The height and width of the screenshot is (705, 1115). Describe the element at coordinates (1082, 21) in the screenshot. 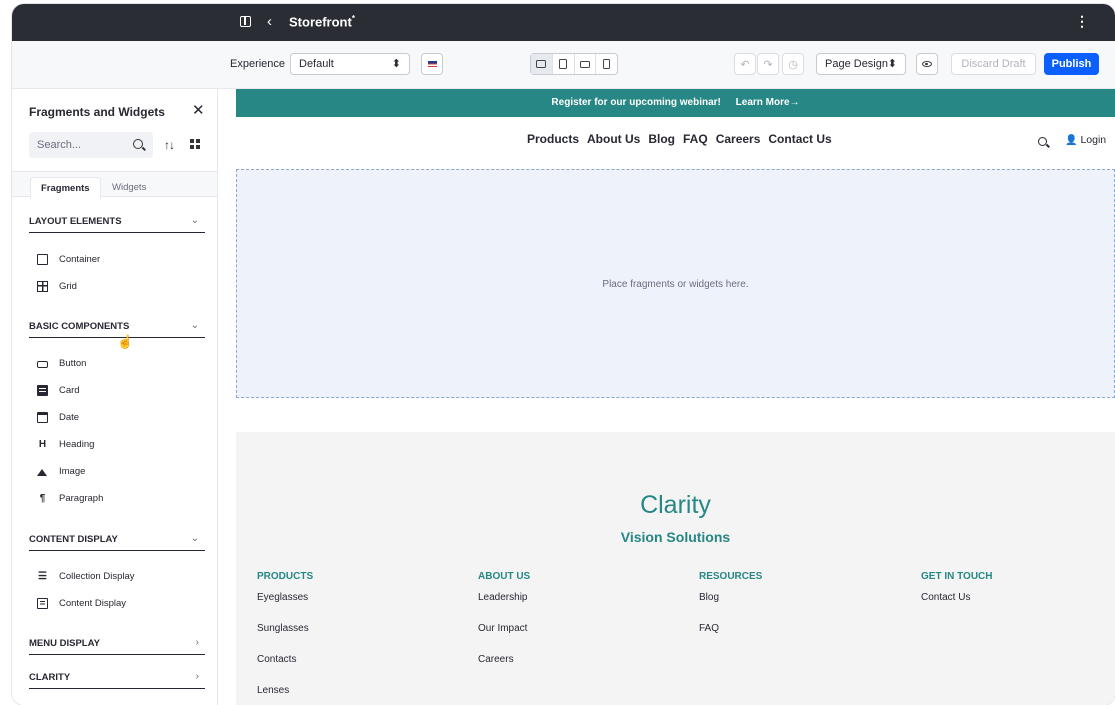

I see `more-options-icon: ⋮` at that location.